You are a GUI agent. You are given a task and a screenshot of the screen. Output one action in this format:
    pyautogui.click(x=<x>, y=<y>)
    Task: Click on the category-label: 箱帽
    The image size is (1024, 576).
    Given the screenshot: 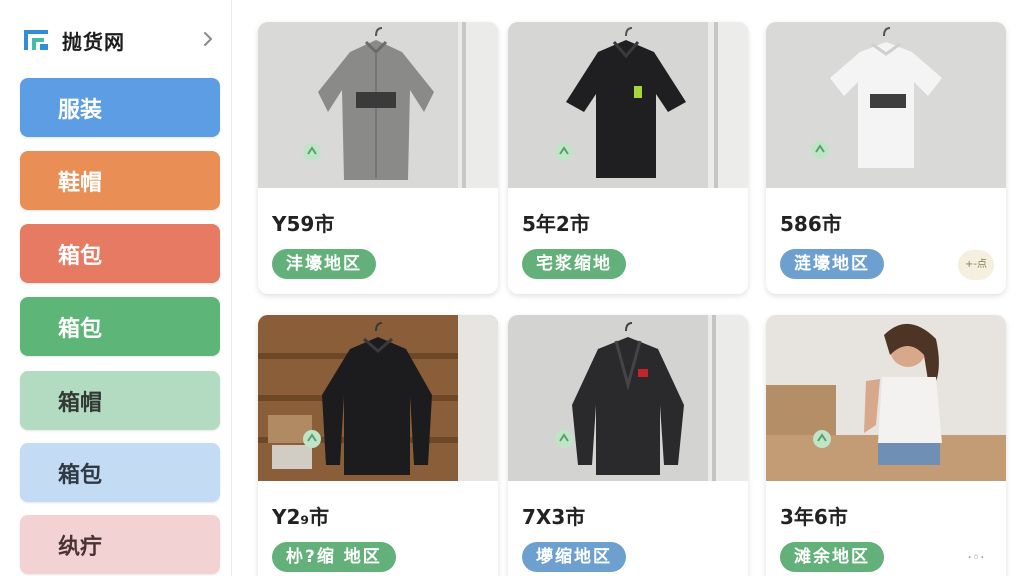 What is the action you would take?
    pyautogui.click(x=80, y=403)
    